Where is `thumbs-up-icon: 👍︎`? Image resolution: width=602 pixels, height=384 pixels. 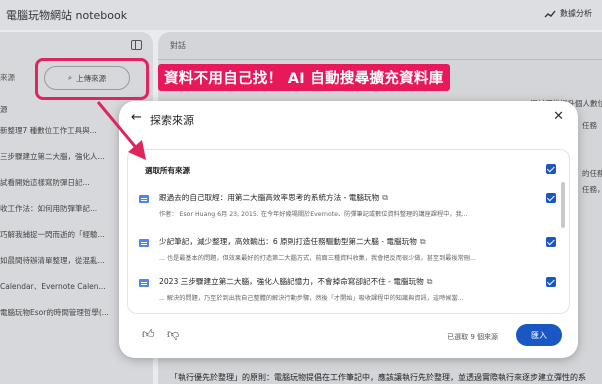
thumbs-up-icon: 👍︎ is located at coordinates (148, 334).